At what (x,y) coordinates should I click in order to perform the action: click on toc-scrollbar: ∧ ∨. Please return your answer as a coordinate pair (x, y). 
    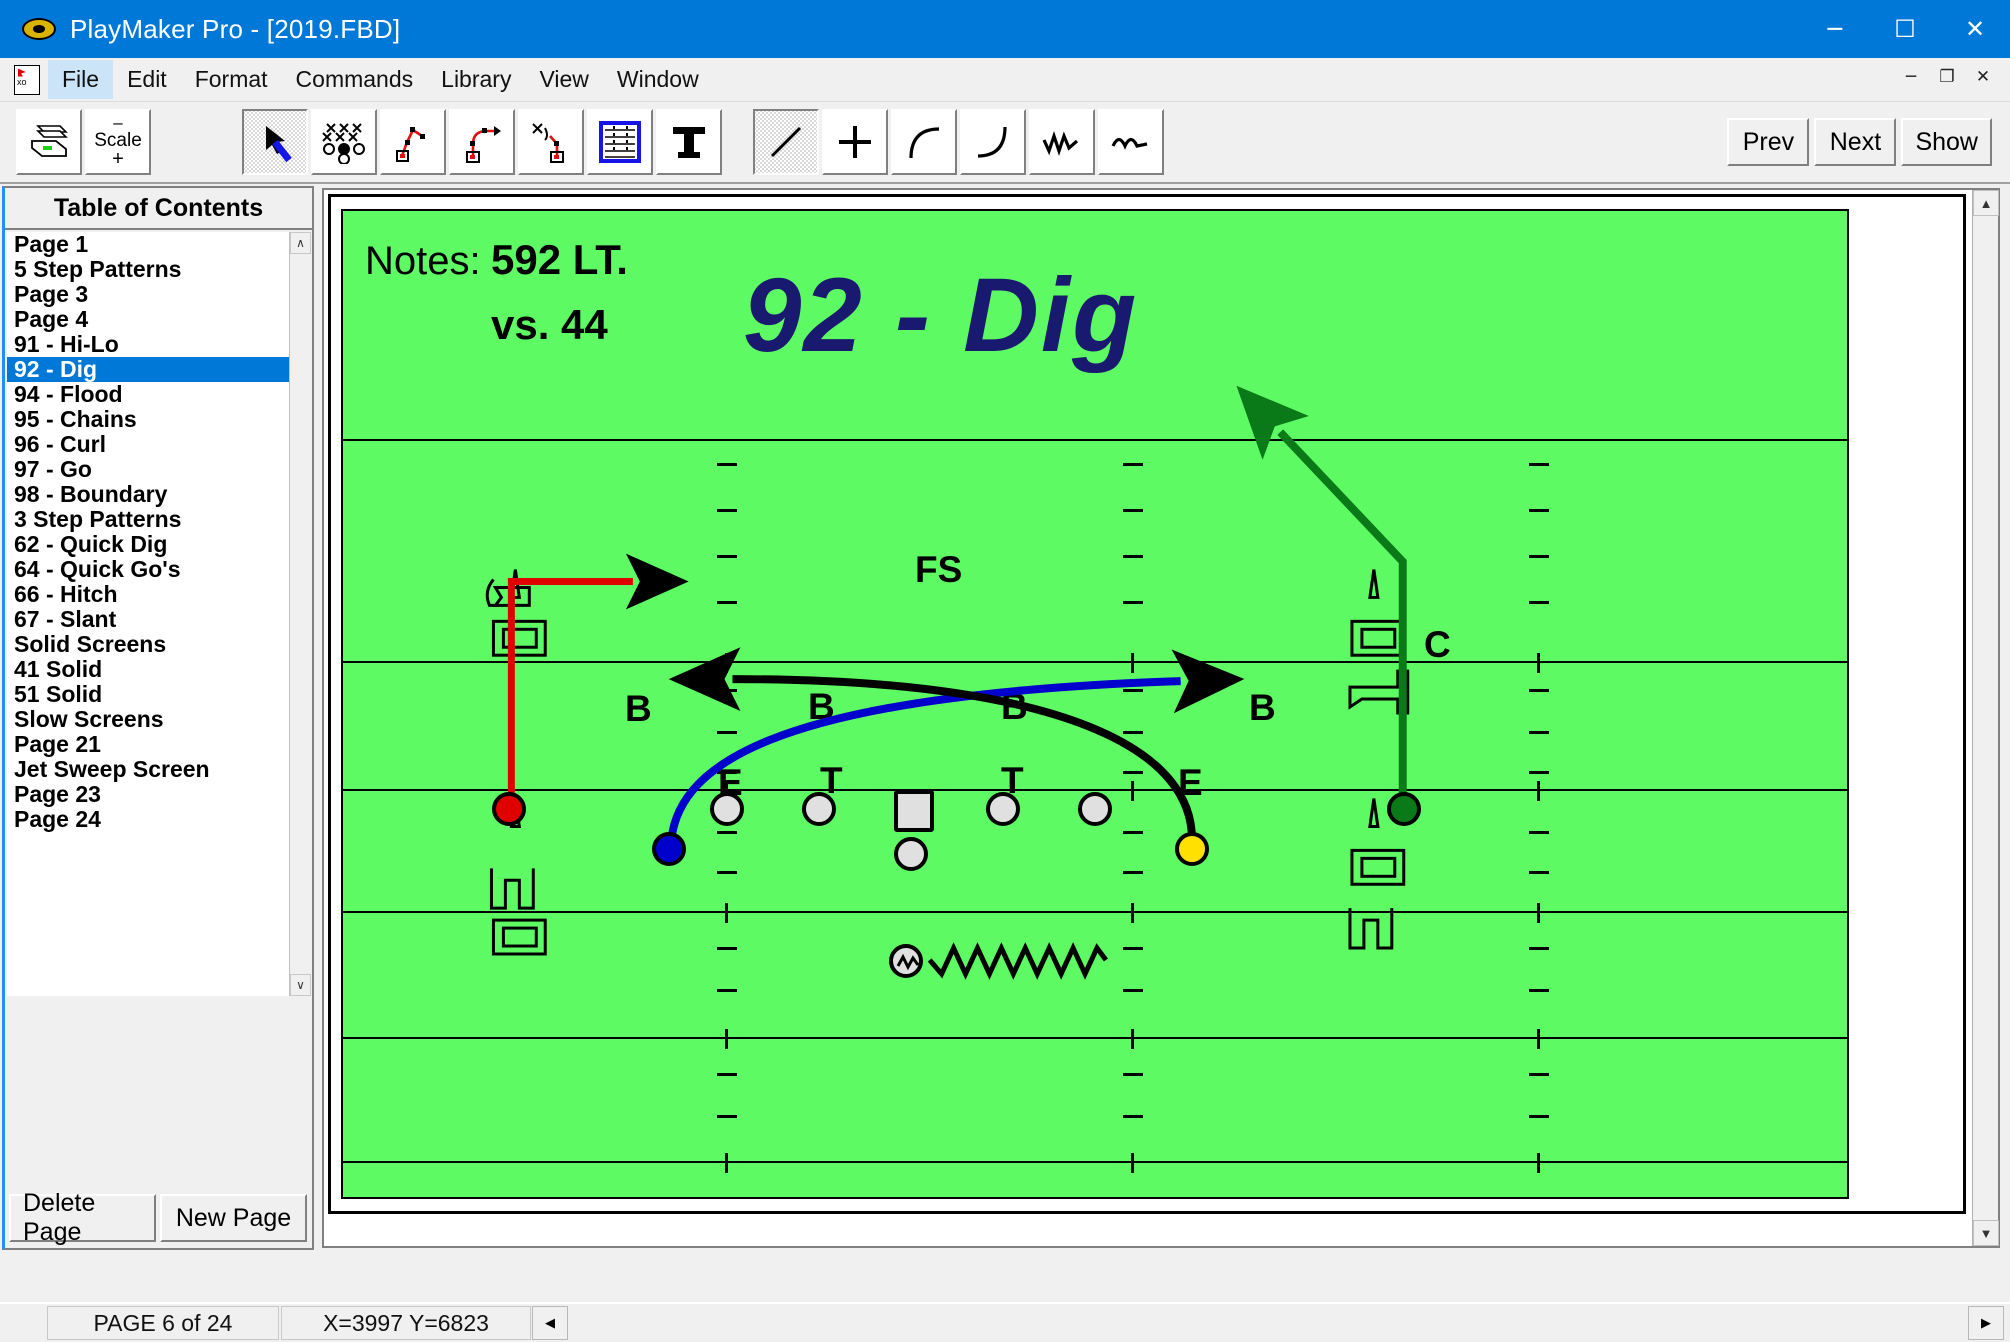
    Looking at the image, I should click on (300, 614).